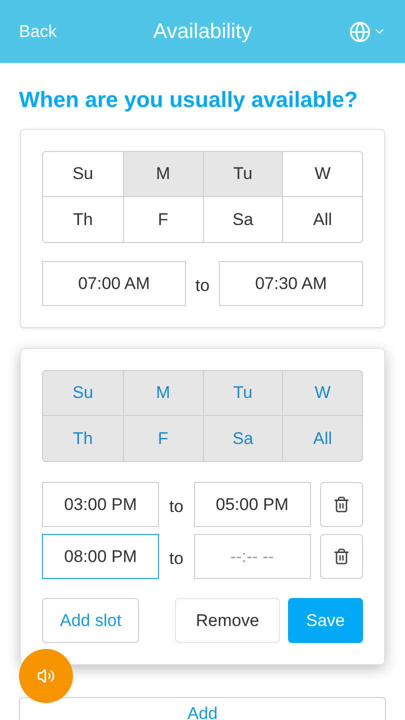 The image size is (405, 720). What do you see at coordinates (242, 174) in the screenshot?
I see `day-toggle: Tu` at bounding box center [242, 174].